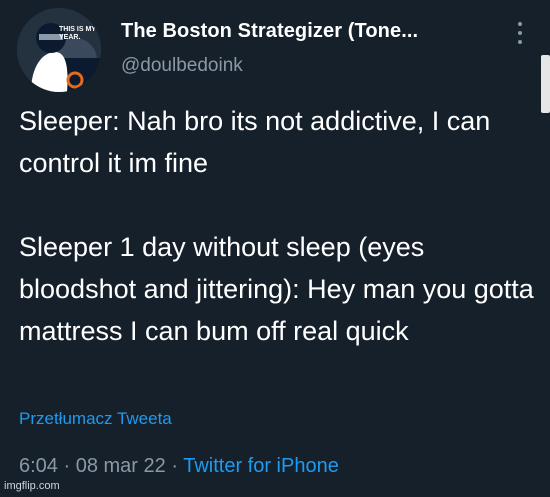  I want to click on translate-tweet-link: Przetłumacz Tweeta, so click(95, 419).